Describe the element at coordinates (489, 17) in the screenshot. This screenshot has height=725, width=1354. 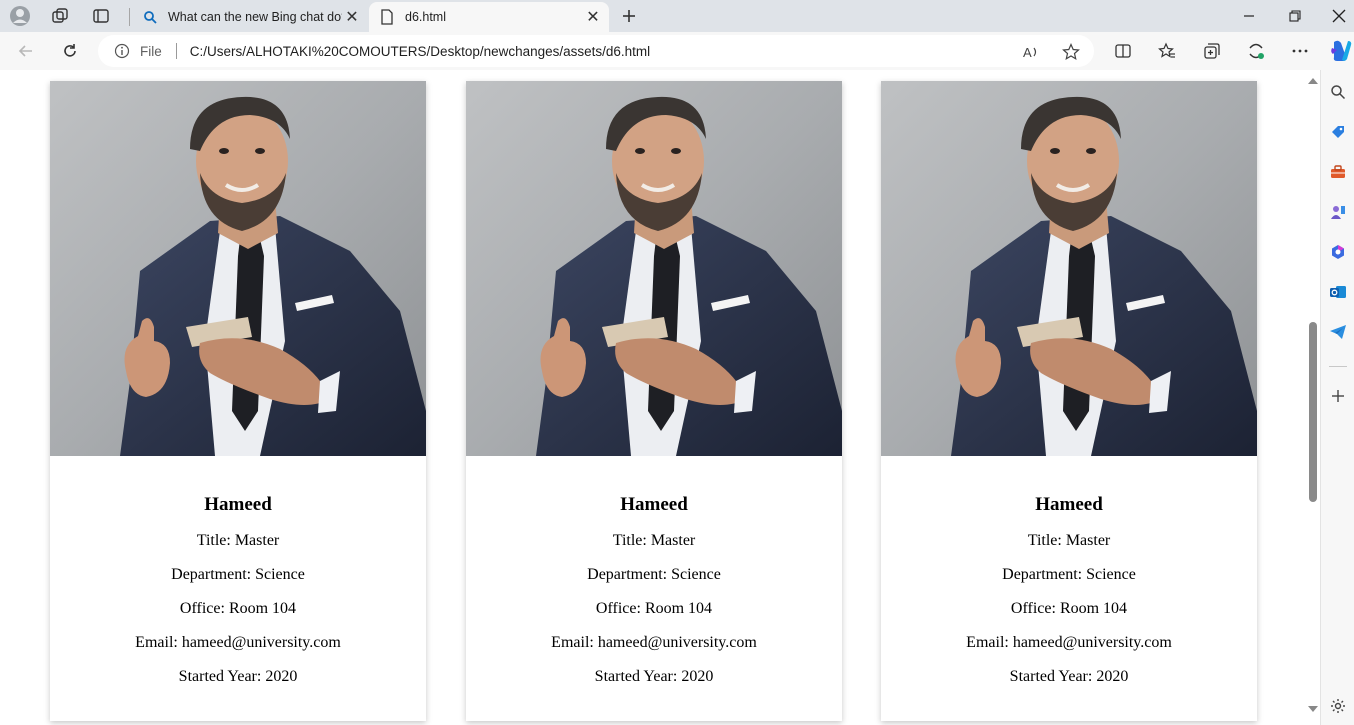
I see `tab-d6: d6.html ✕` at that location.